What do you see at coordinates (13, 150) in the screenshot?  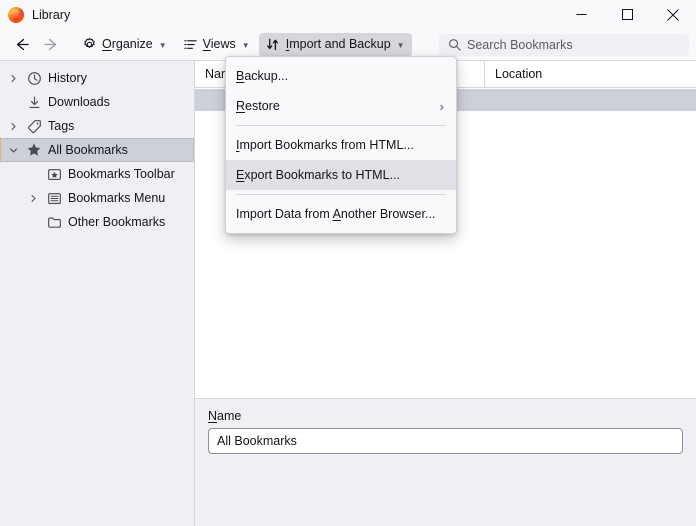 I see `chevron-down-icon` at bounding box center [13, 150].